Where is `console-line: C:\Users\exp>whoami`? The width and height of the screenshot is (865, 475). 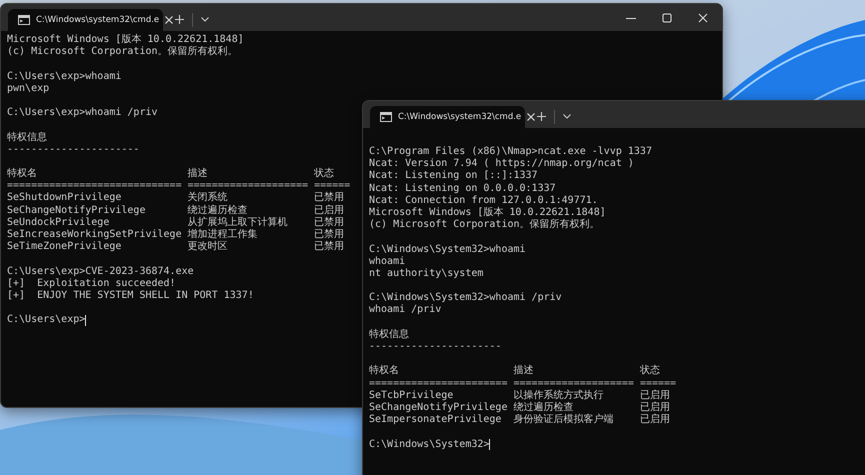 console-line: C:\Users\exp>whoami is located at coordinates (64, 76).